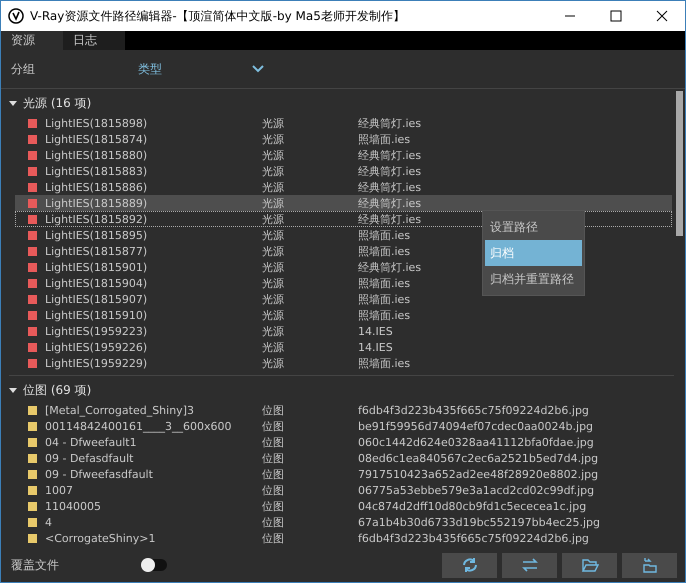  What do you see at coordinates (343, 203) in the screenshot?
I see `list-row: LightIES(1815889) 光源 经典筒灯.ies` at bounding box center [343, 203].